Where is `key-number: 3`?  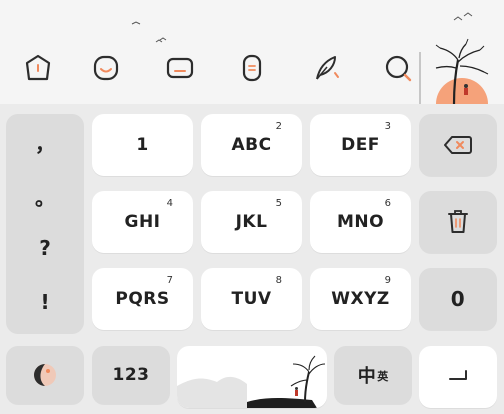 key-number: 3 is located at coordinates (387, 126).